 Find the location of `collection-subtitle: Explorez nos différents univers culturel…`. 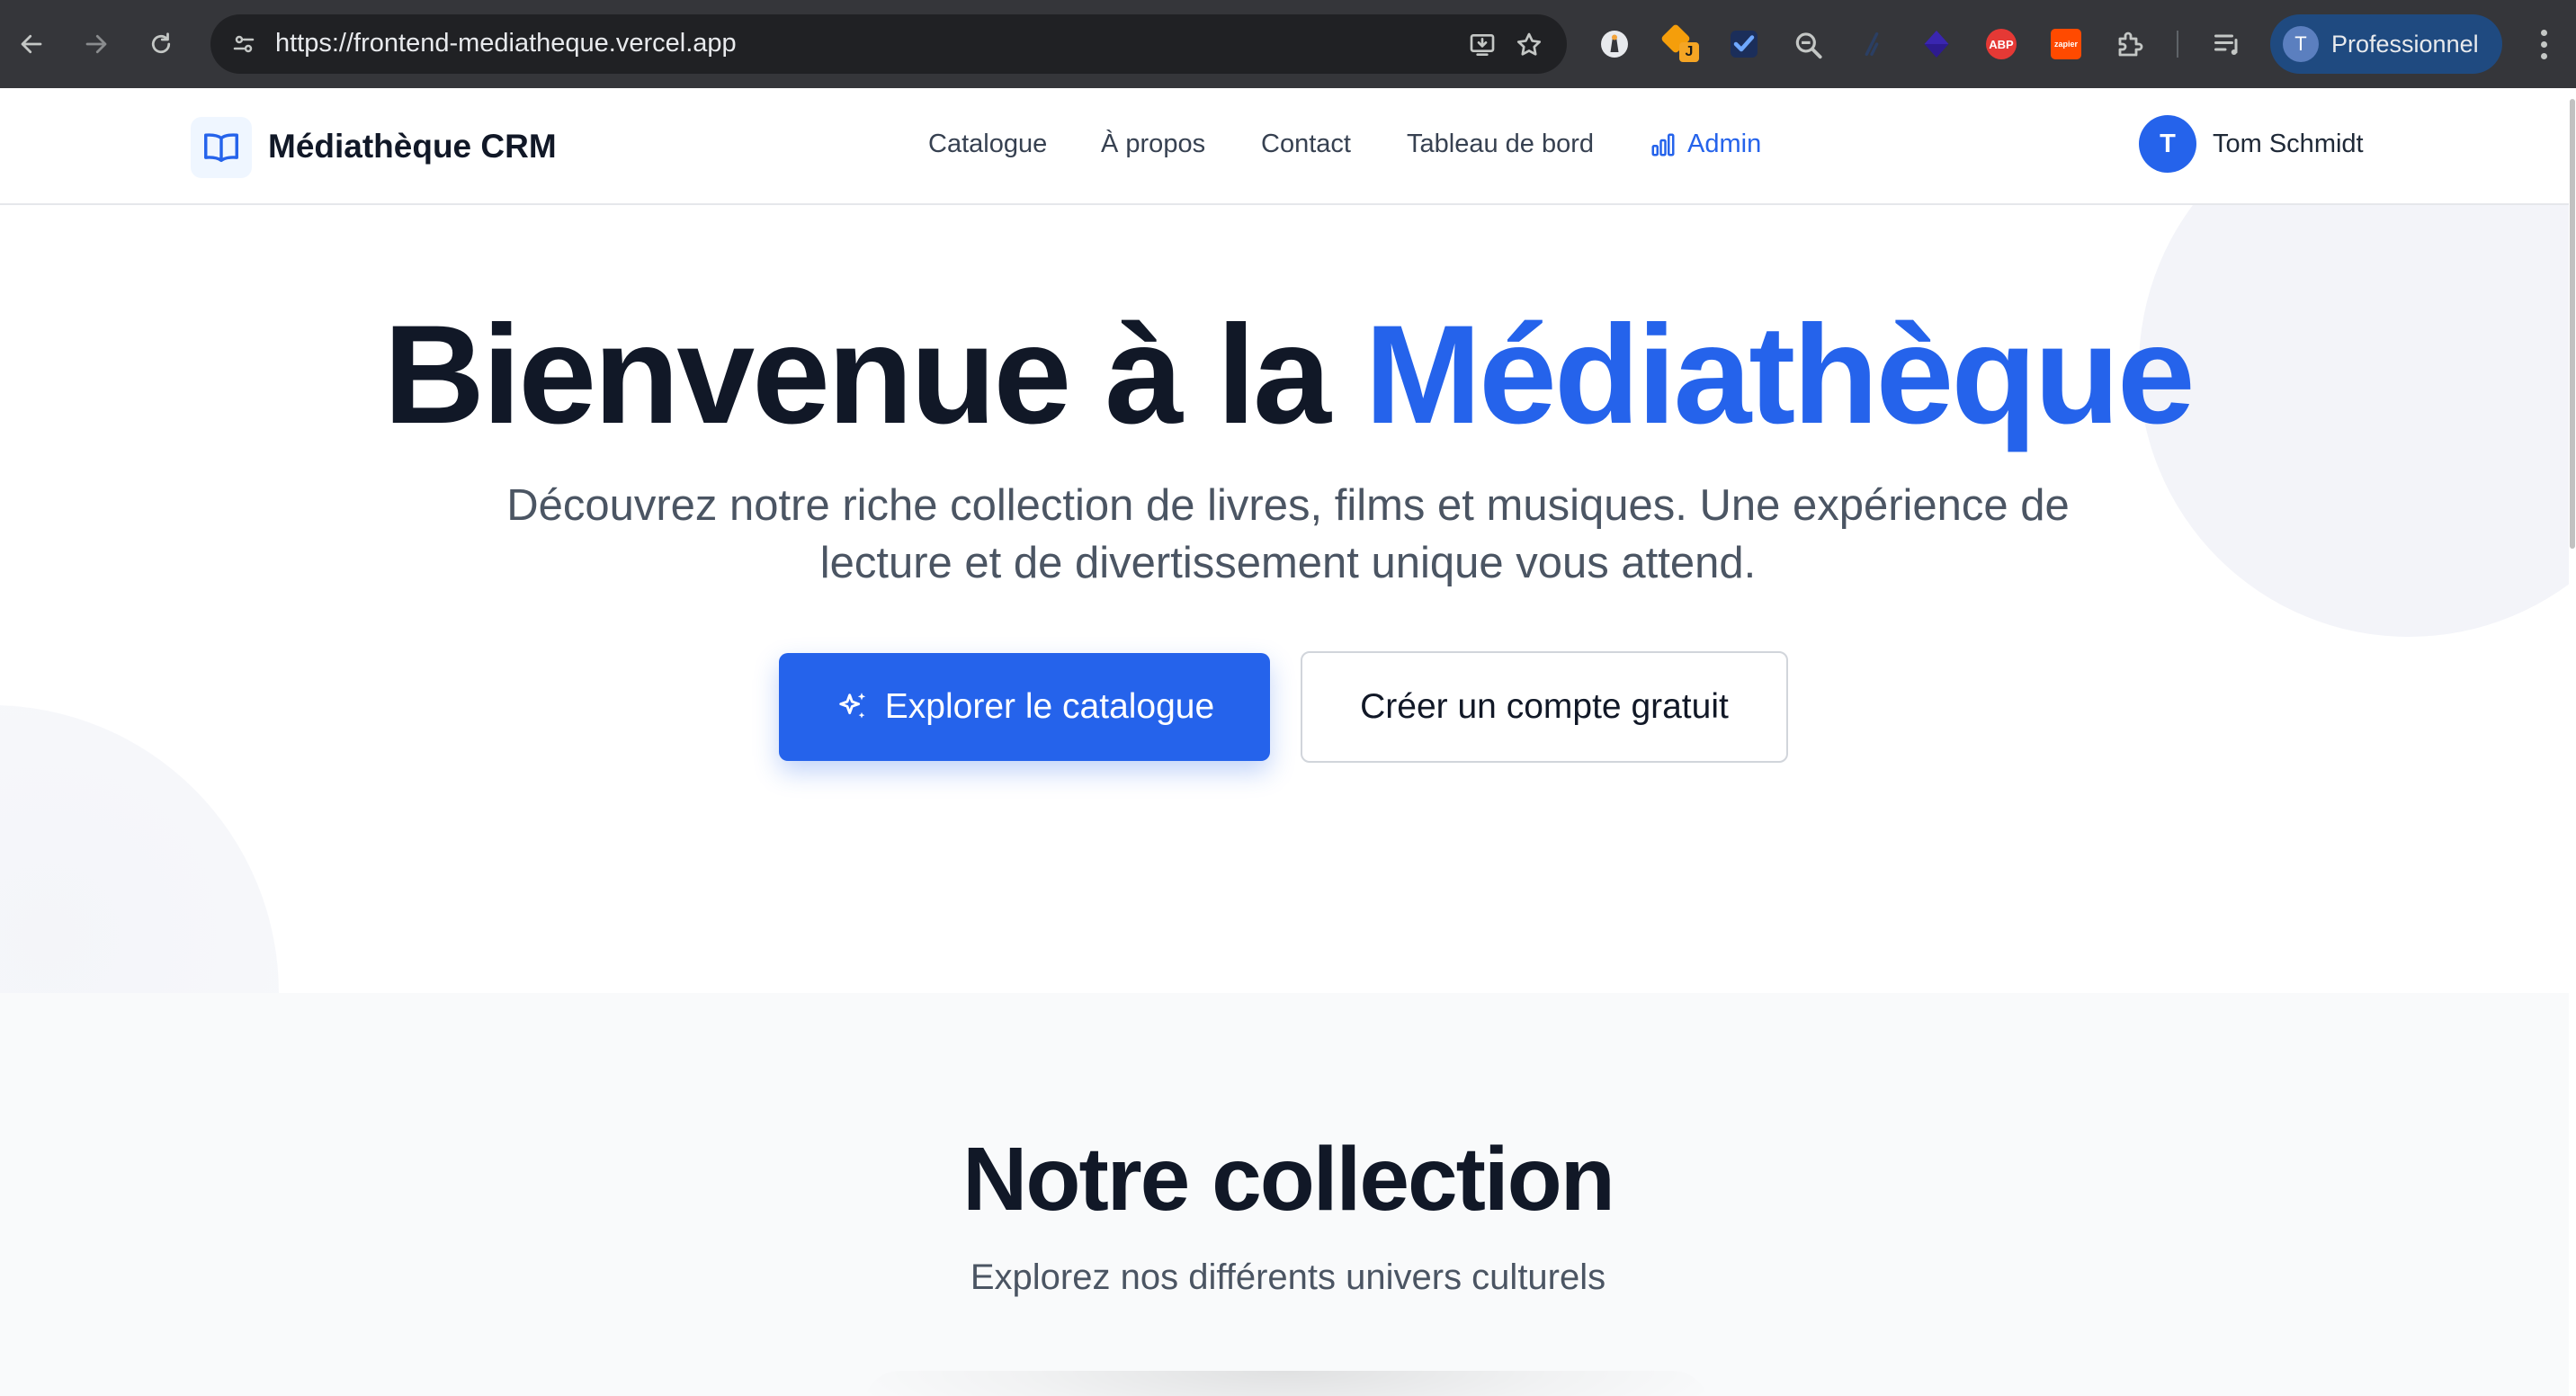

collection-subtitle: Explorez nos différents univers culturel… is located at coordinates (1288, 1277).